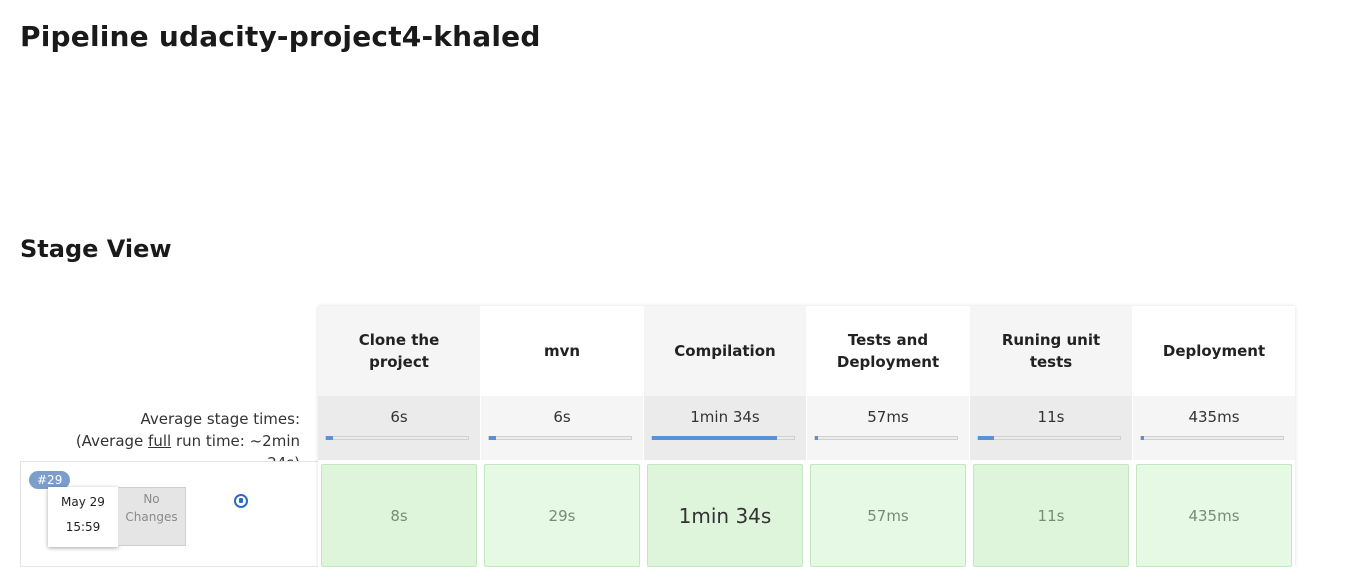 This screenshot has height=567, width=1372. What do you see at coordinates (83, 527) in the screenshot?
I see `build-time: 15:59` at bounding box center [83, 527].